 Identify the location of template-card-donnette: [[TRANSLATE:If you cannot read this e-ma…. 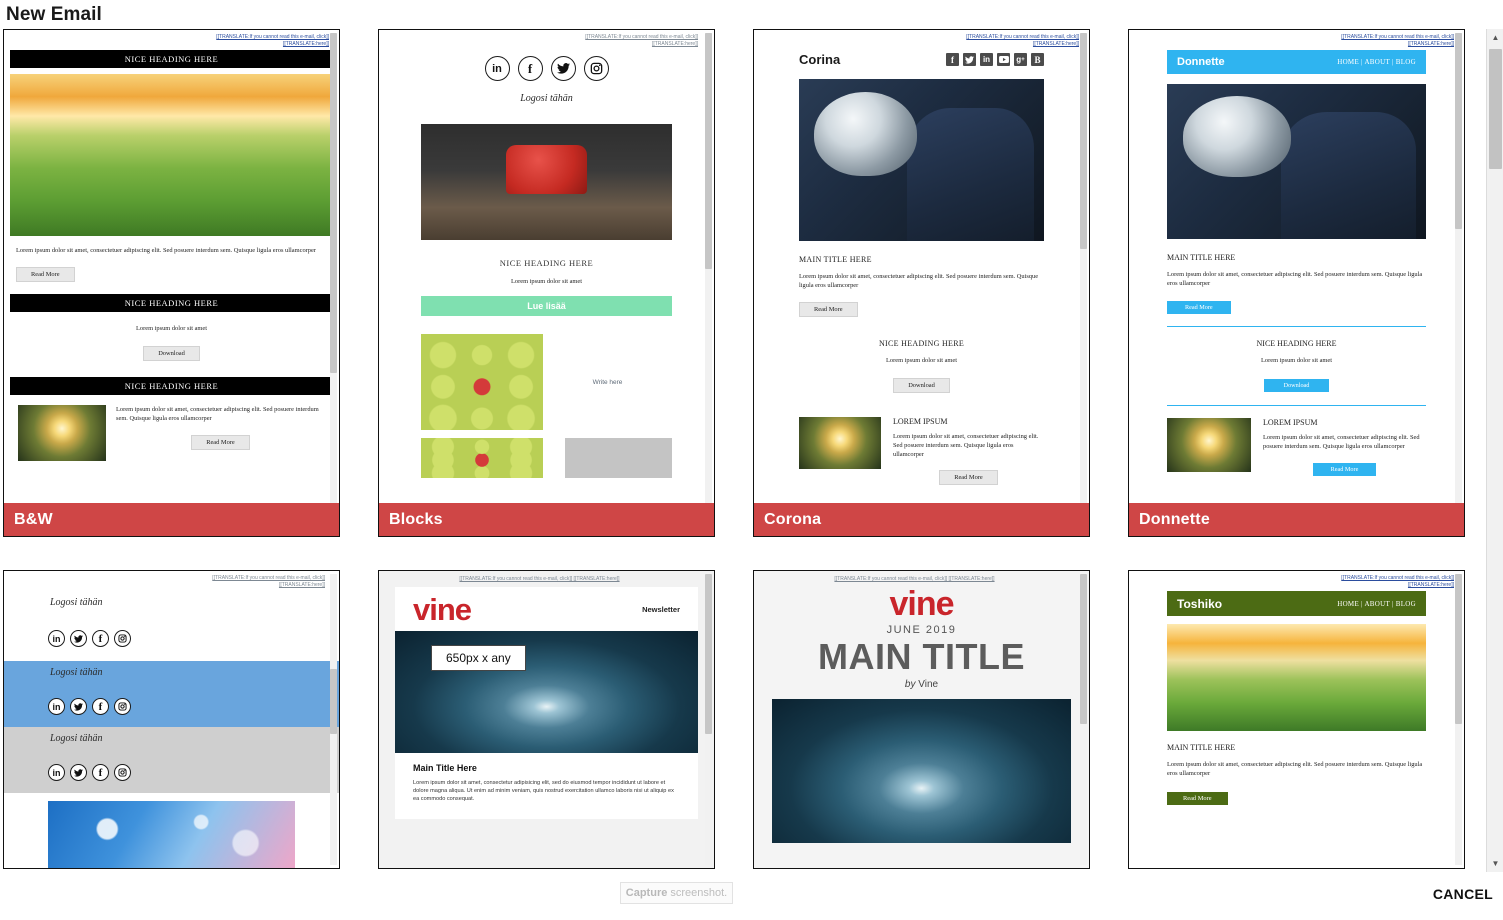
(1296, 283).